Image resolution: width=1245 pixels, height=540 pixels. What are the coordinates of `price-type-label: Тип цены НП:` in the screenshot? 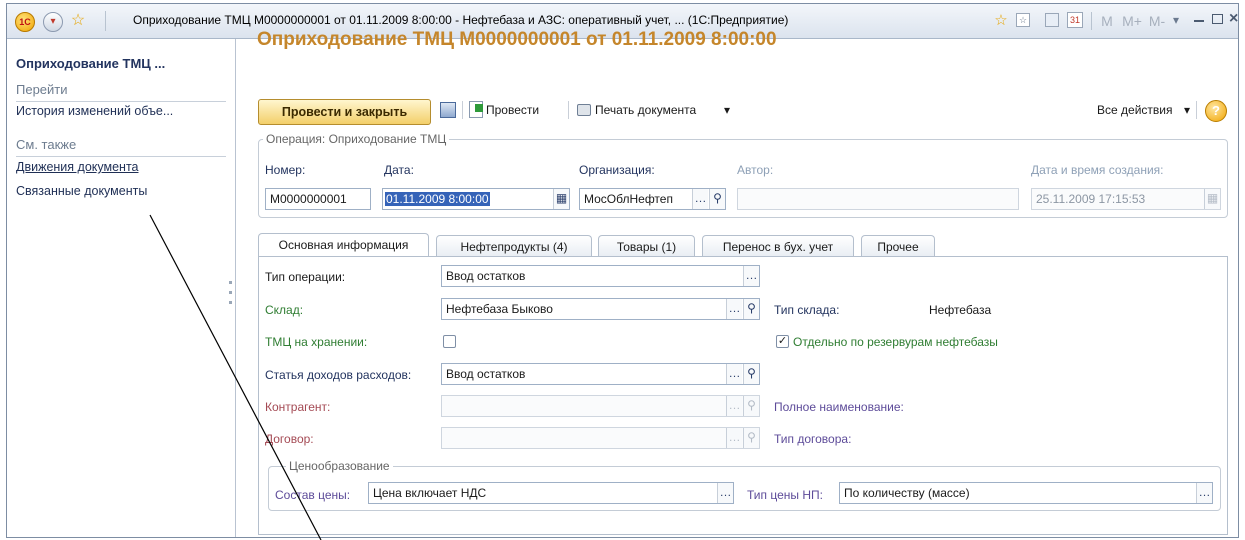 It's located at (785, 495).